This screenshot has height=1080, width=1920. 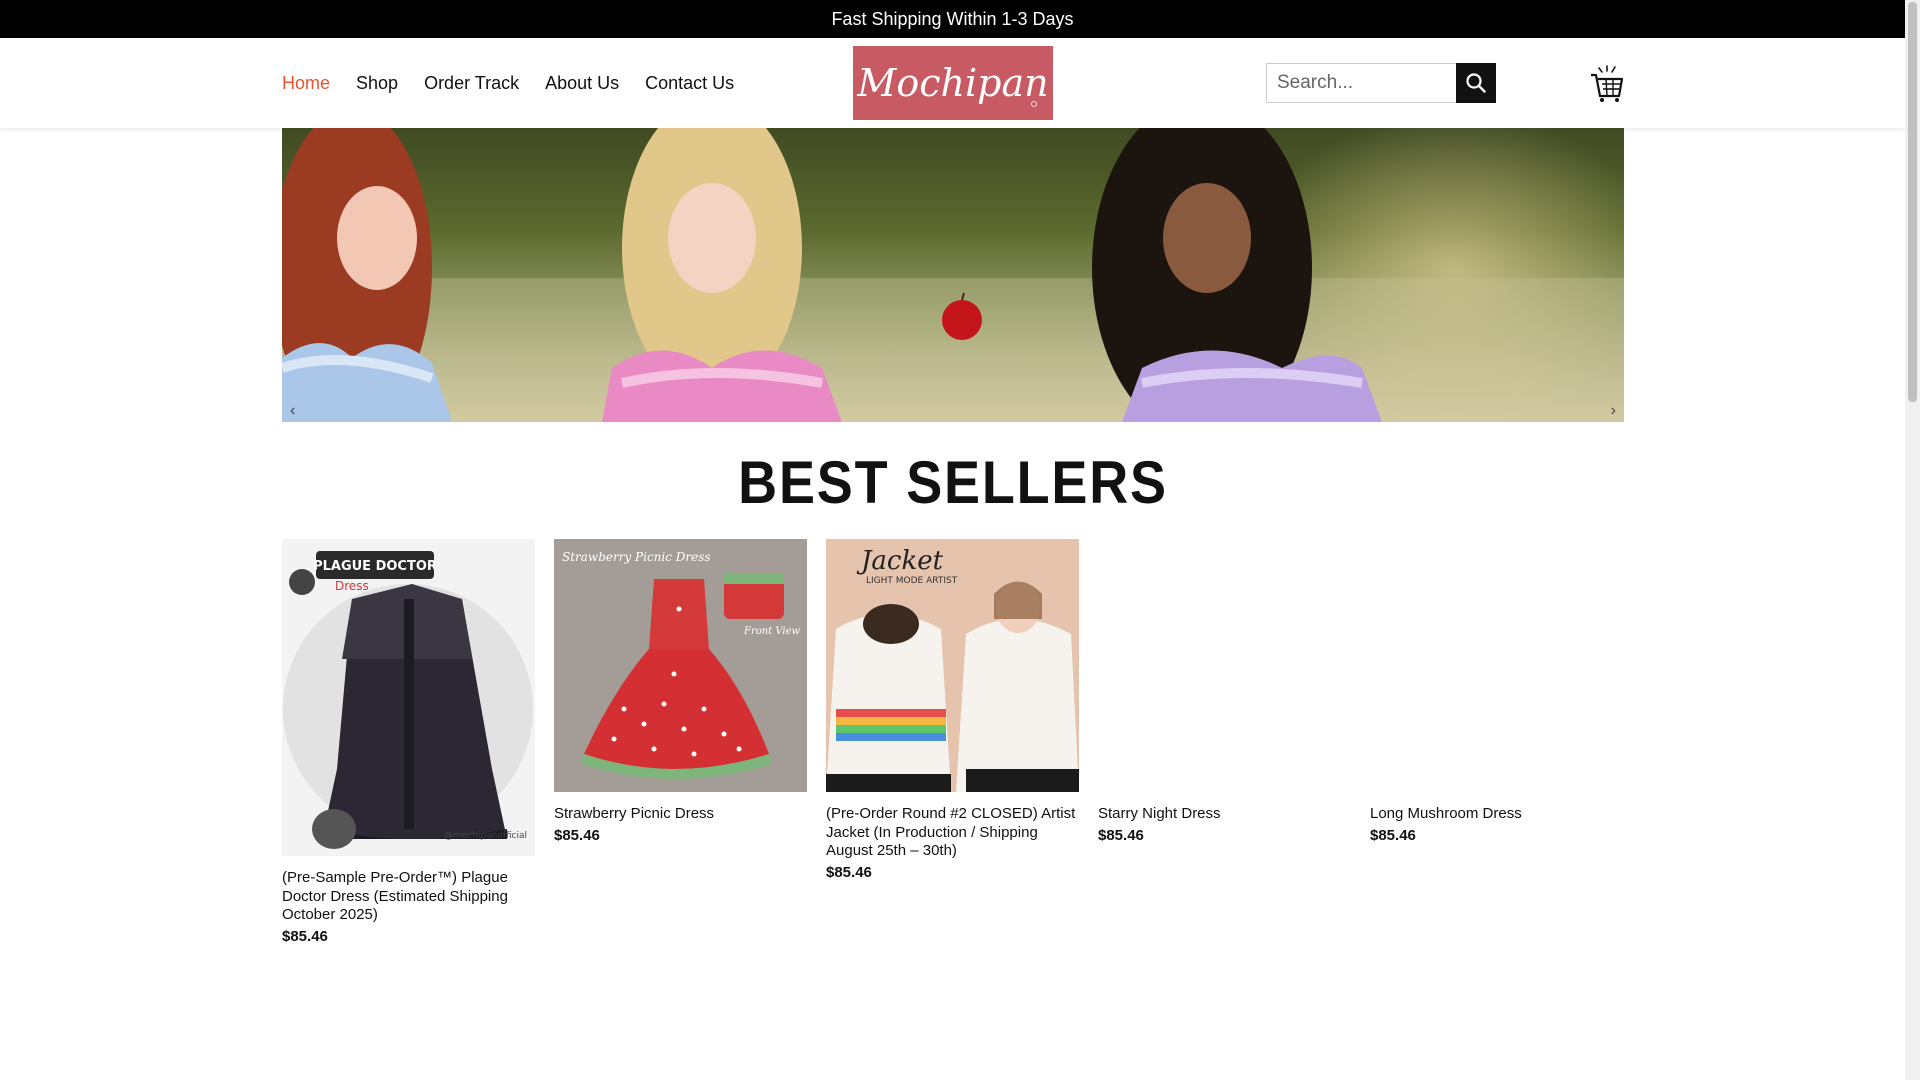 I want to click on product-image-strawberry: Strawberry Picnic Dress Front View, so click(x=680, y=665).